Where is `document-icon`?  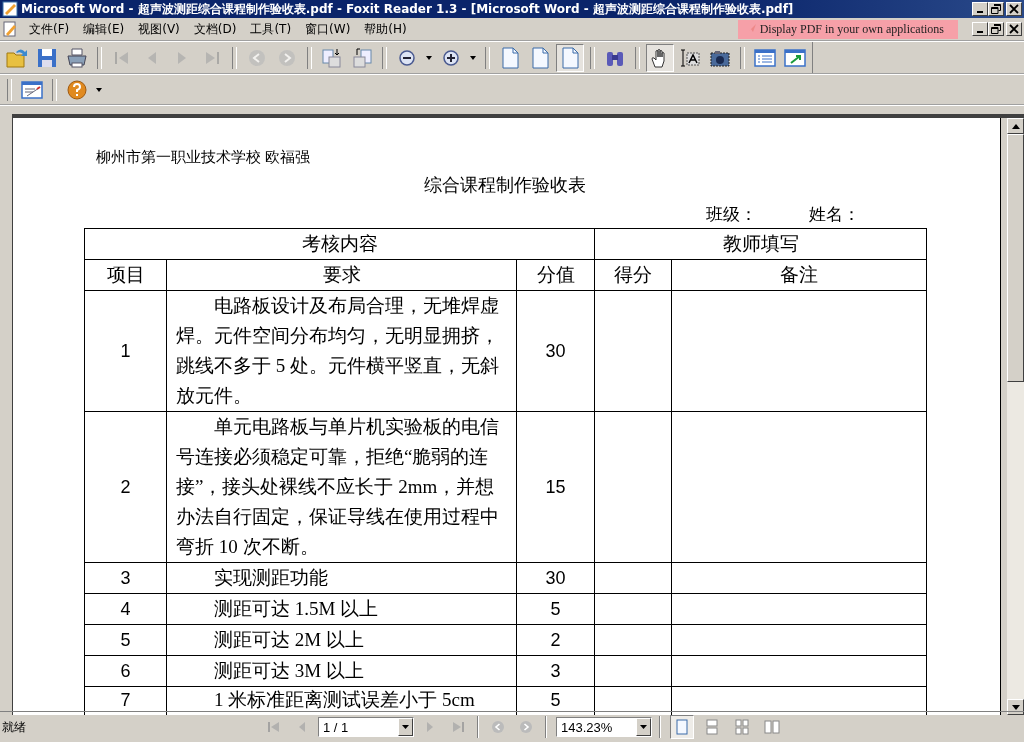
document-icon is located at coordinates (10, 29).